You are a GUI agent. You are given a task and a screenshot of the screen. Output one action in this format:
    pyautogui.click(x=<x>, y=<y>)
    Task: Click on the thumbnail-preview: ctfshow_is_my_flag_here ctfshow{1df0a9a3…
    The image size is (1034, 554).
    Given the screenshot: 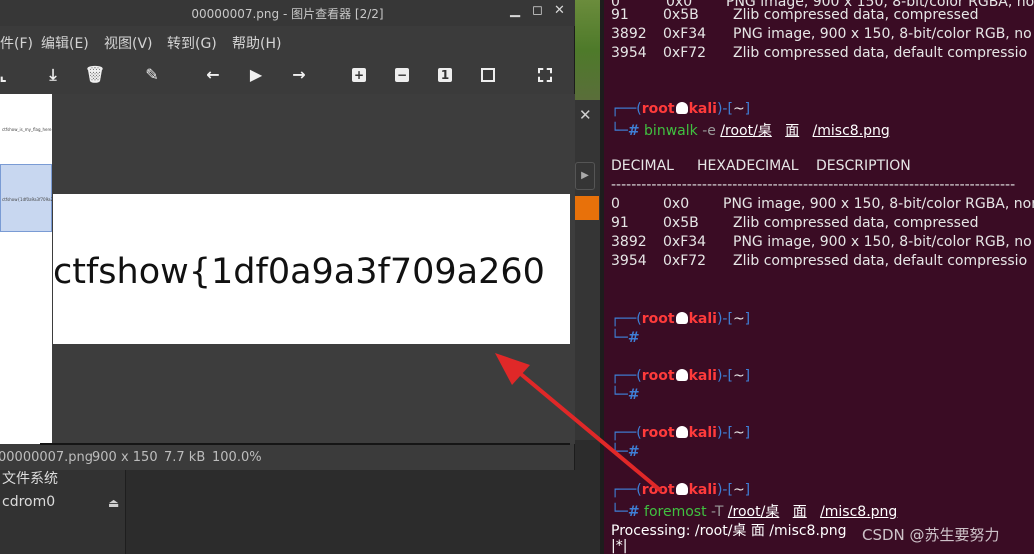 What is the action you would take?
    pyautogui.click(x=50, y=269)
    